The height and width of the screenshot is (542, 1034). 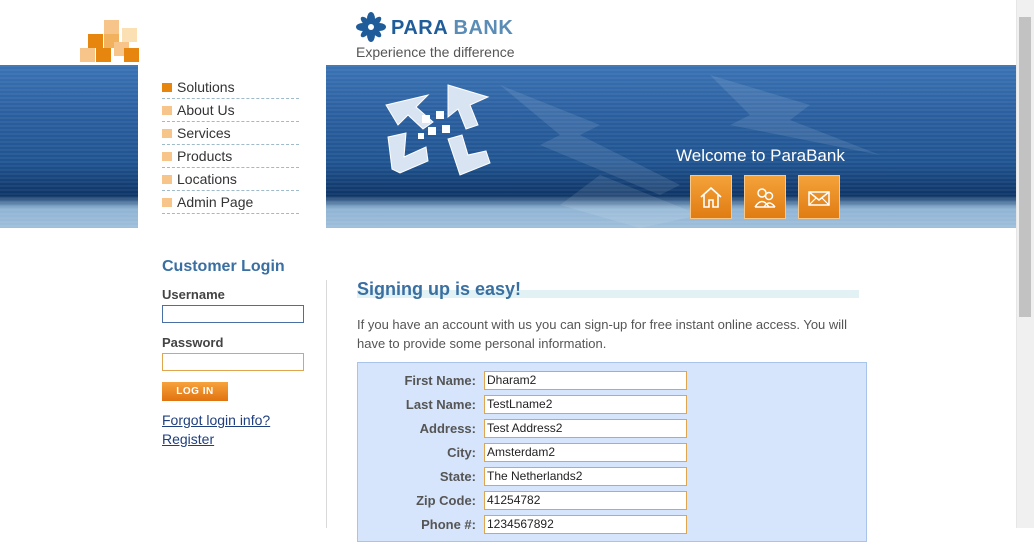 I want to click on form-row-last-name: Last Name: TestLname2, so click(x=612, y=405).